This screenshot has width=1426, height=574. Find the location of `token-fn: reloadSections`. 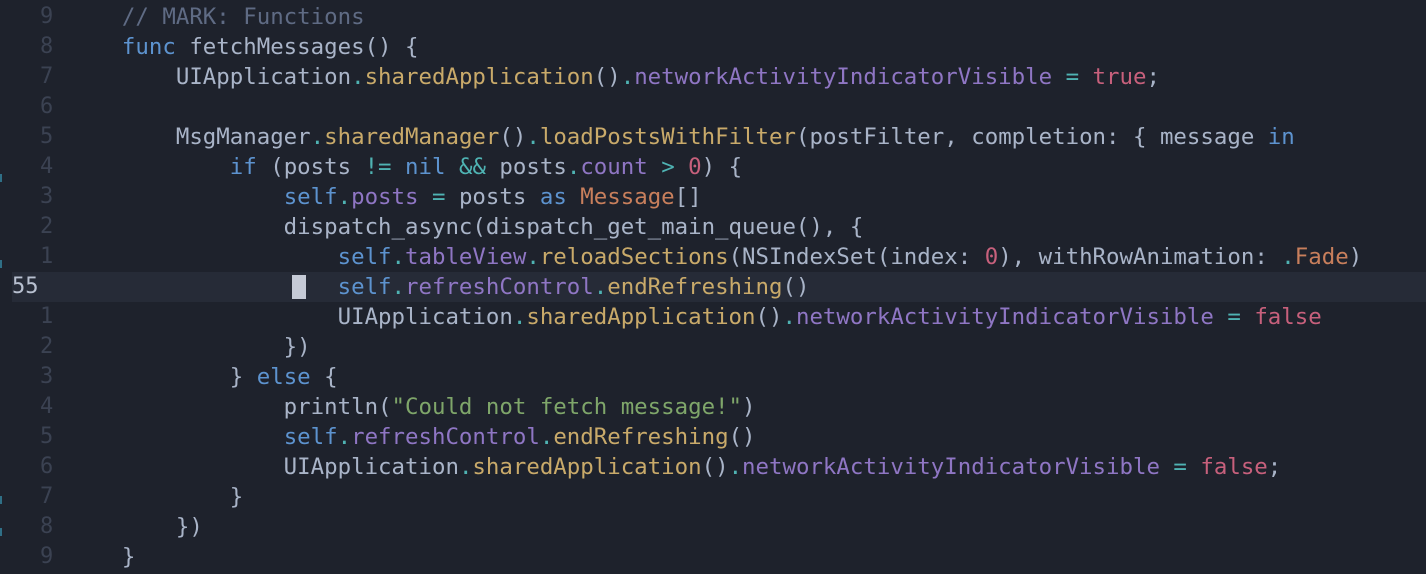

token-fn: reloadSections is located at coordinates (634, 257).